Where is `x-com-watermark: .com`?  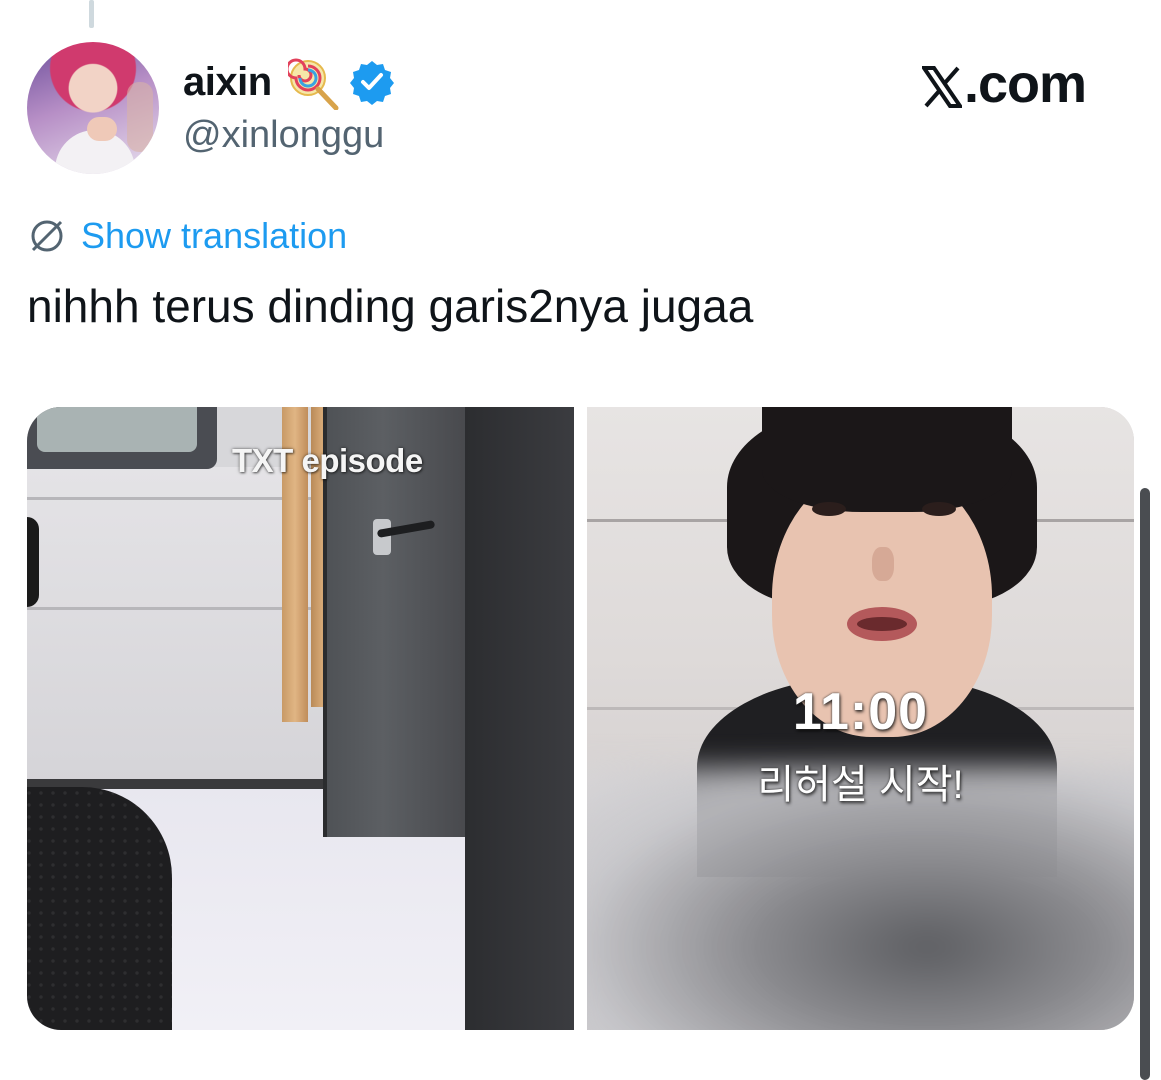
x-com-watermark: .com is located at coordinates (1004, 84).